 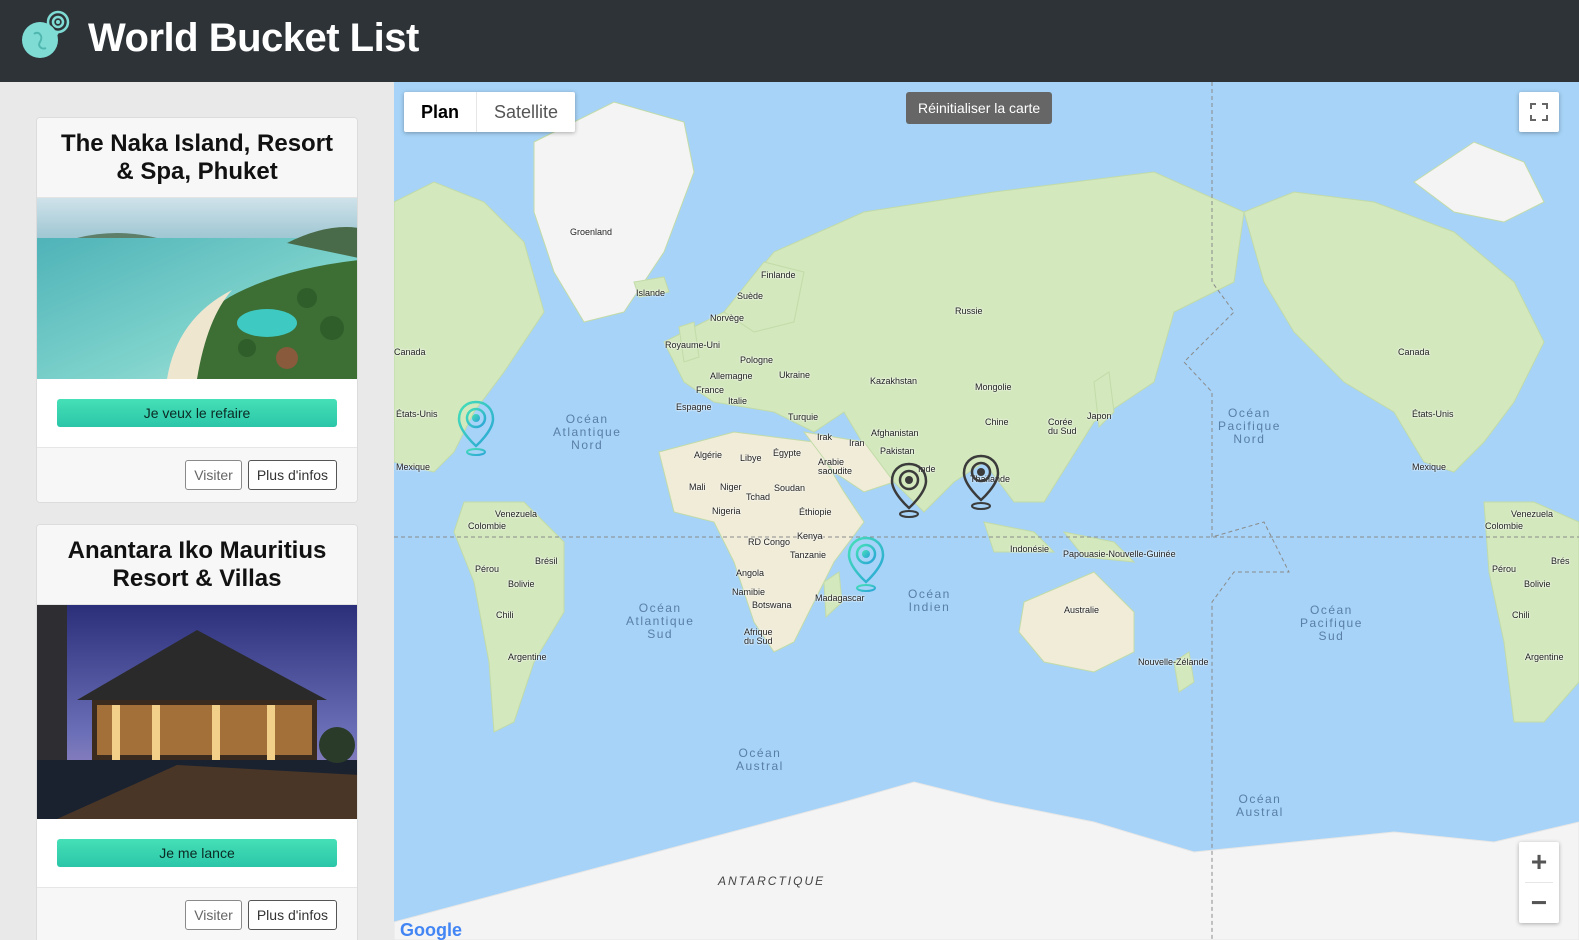 I want to click on map-label: Allemagne, so click(x=731, y=376).